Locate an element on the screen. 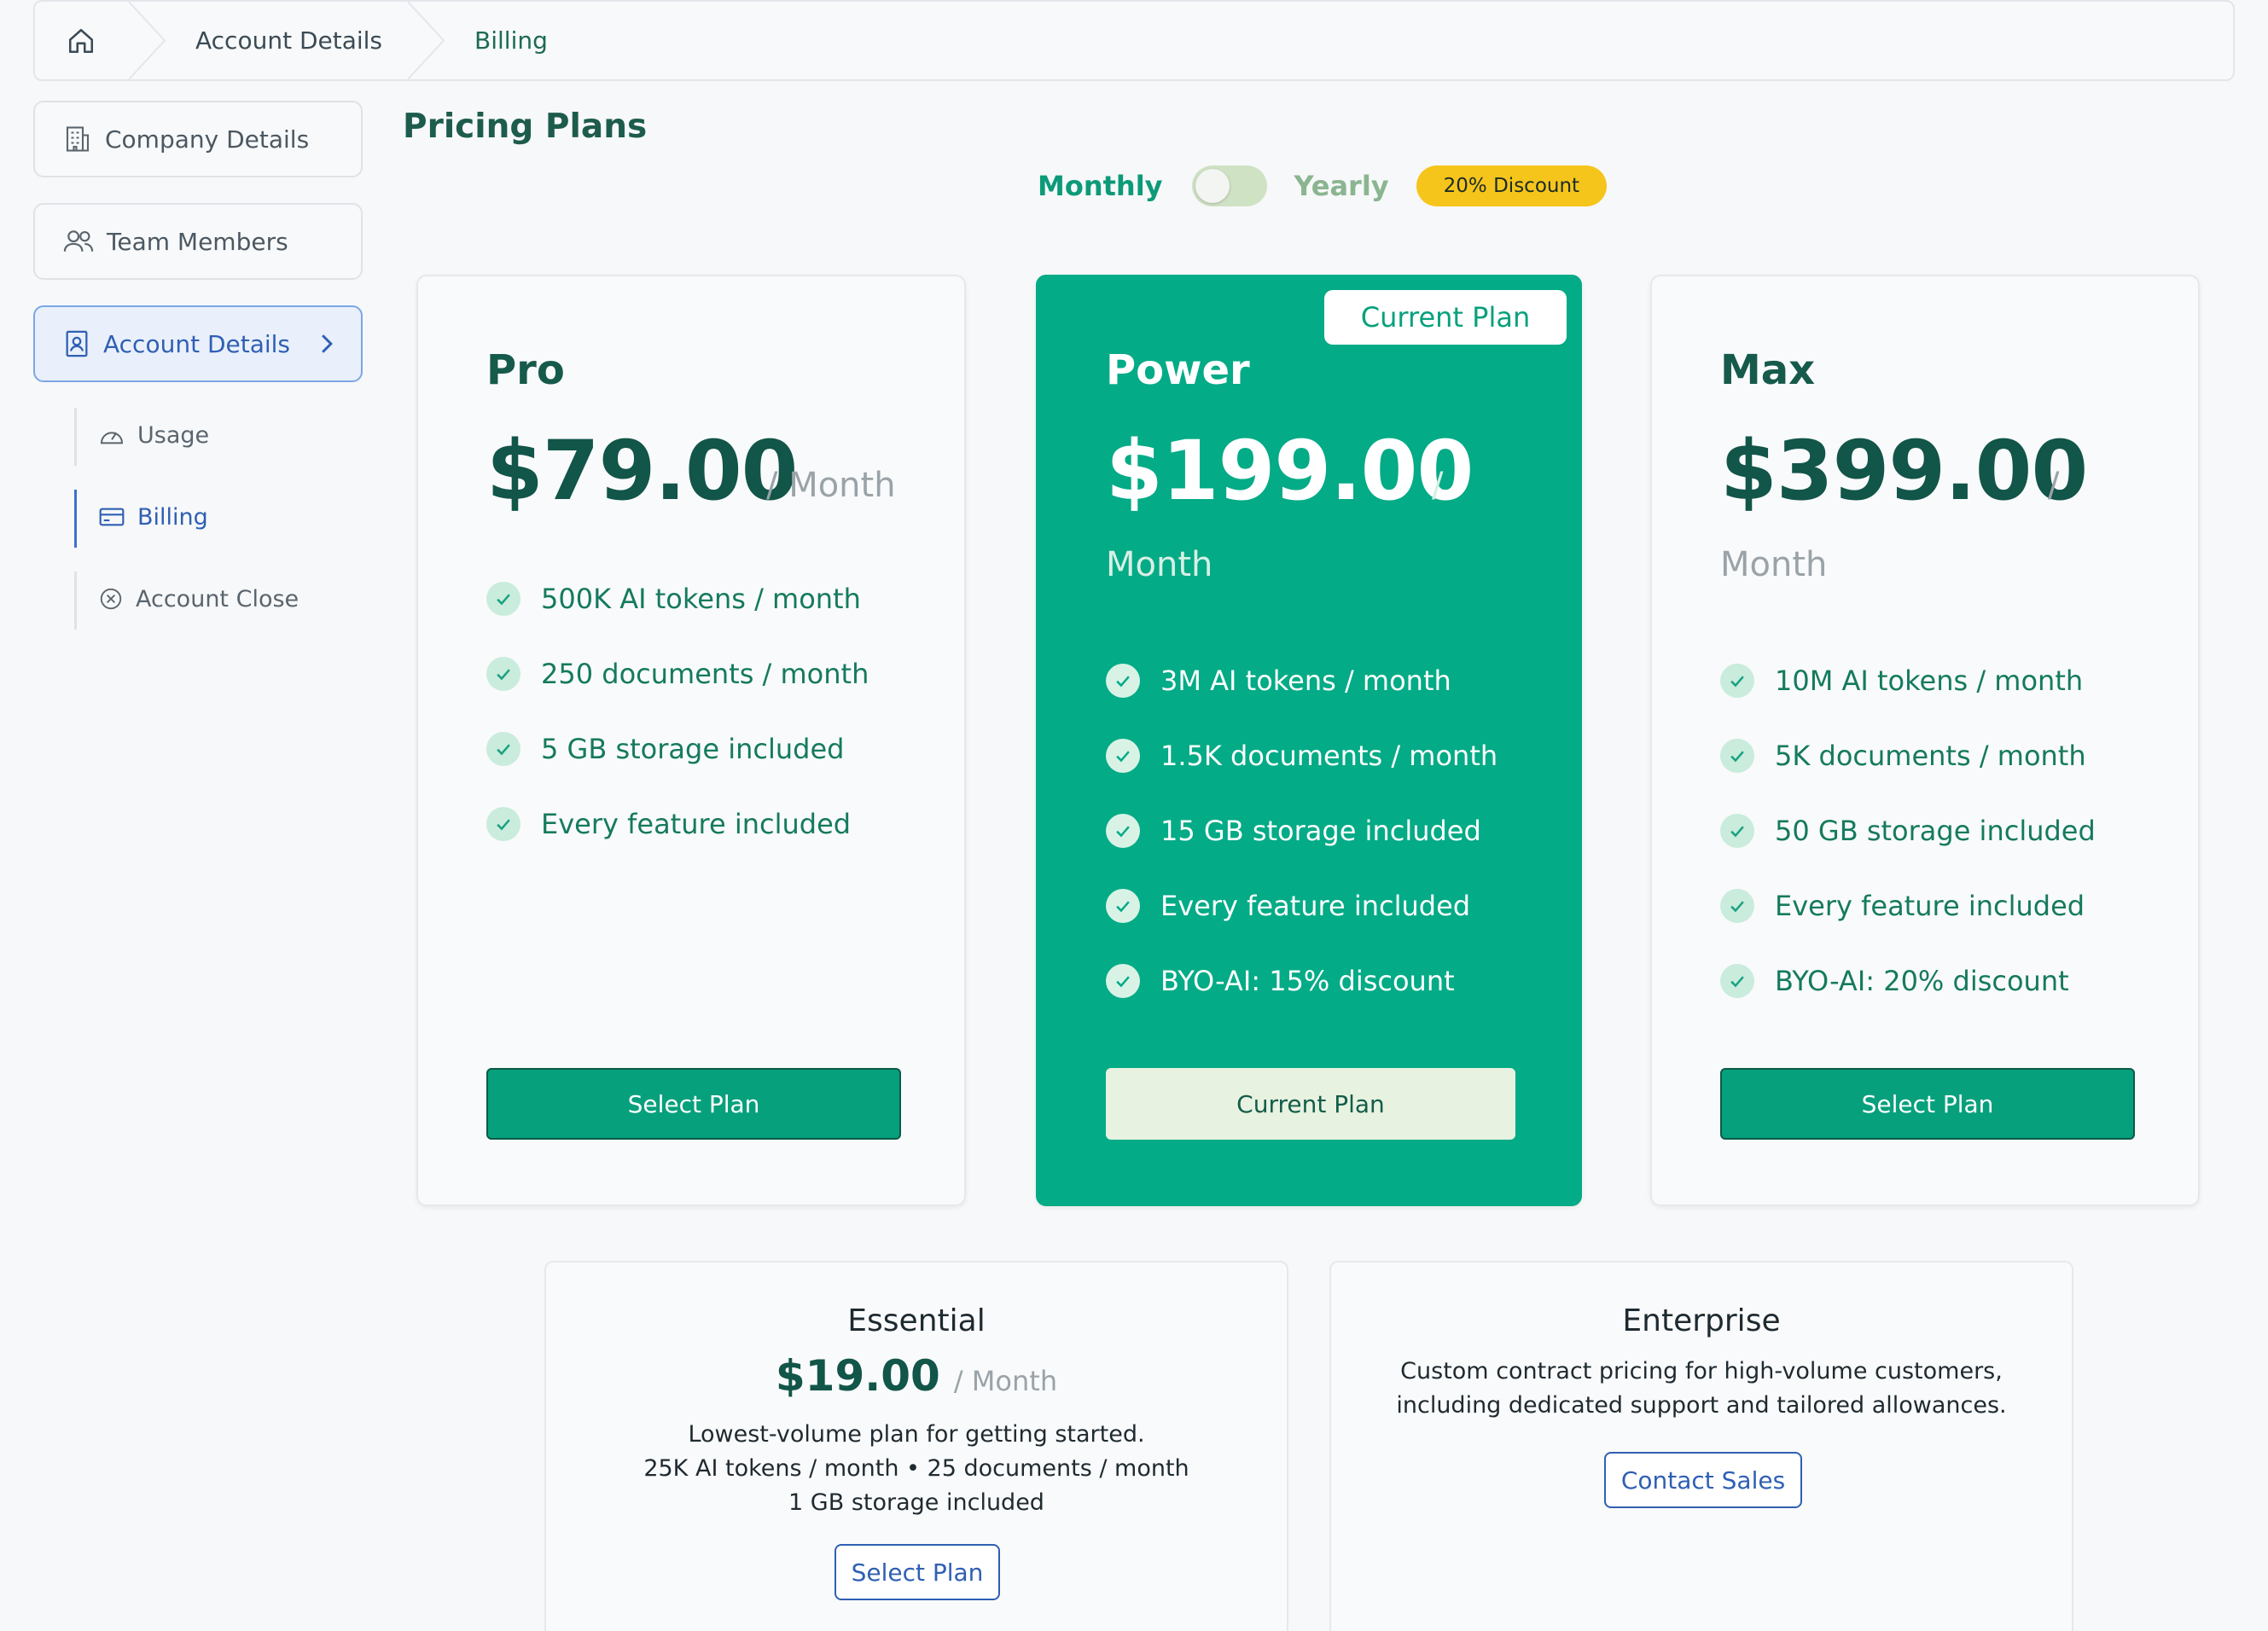 This screenshot has width=2268, height=1631. plan-name: Pro is located at coordinates (525, 370).